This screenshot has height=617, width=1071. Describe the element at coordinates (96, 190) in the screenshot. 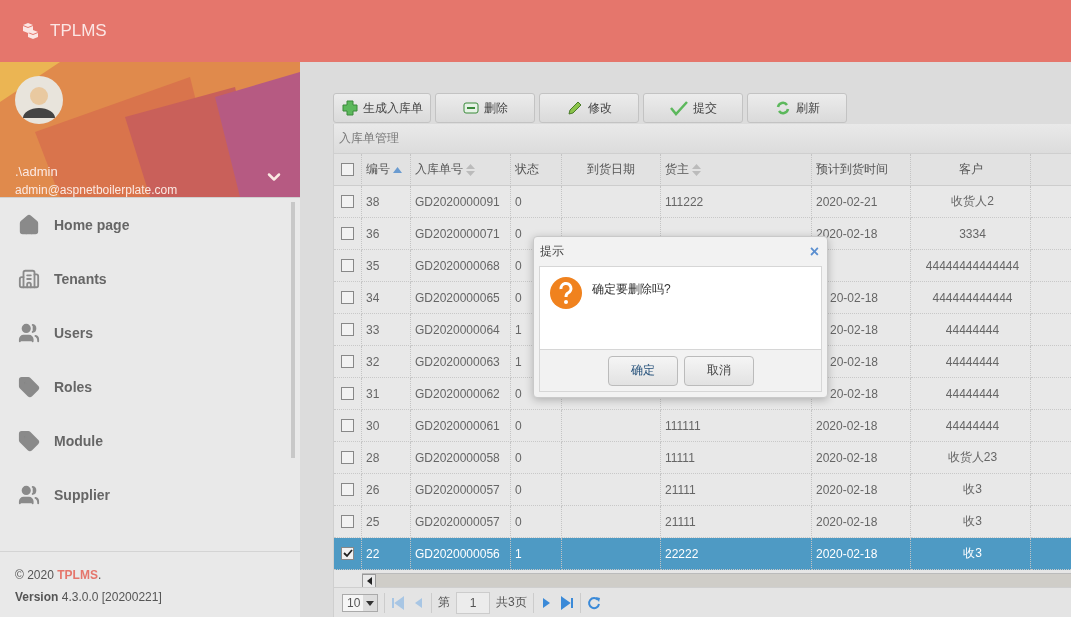

I see `user-email: admin@aspnetboilerplate.com` at that location.